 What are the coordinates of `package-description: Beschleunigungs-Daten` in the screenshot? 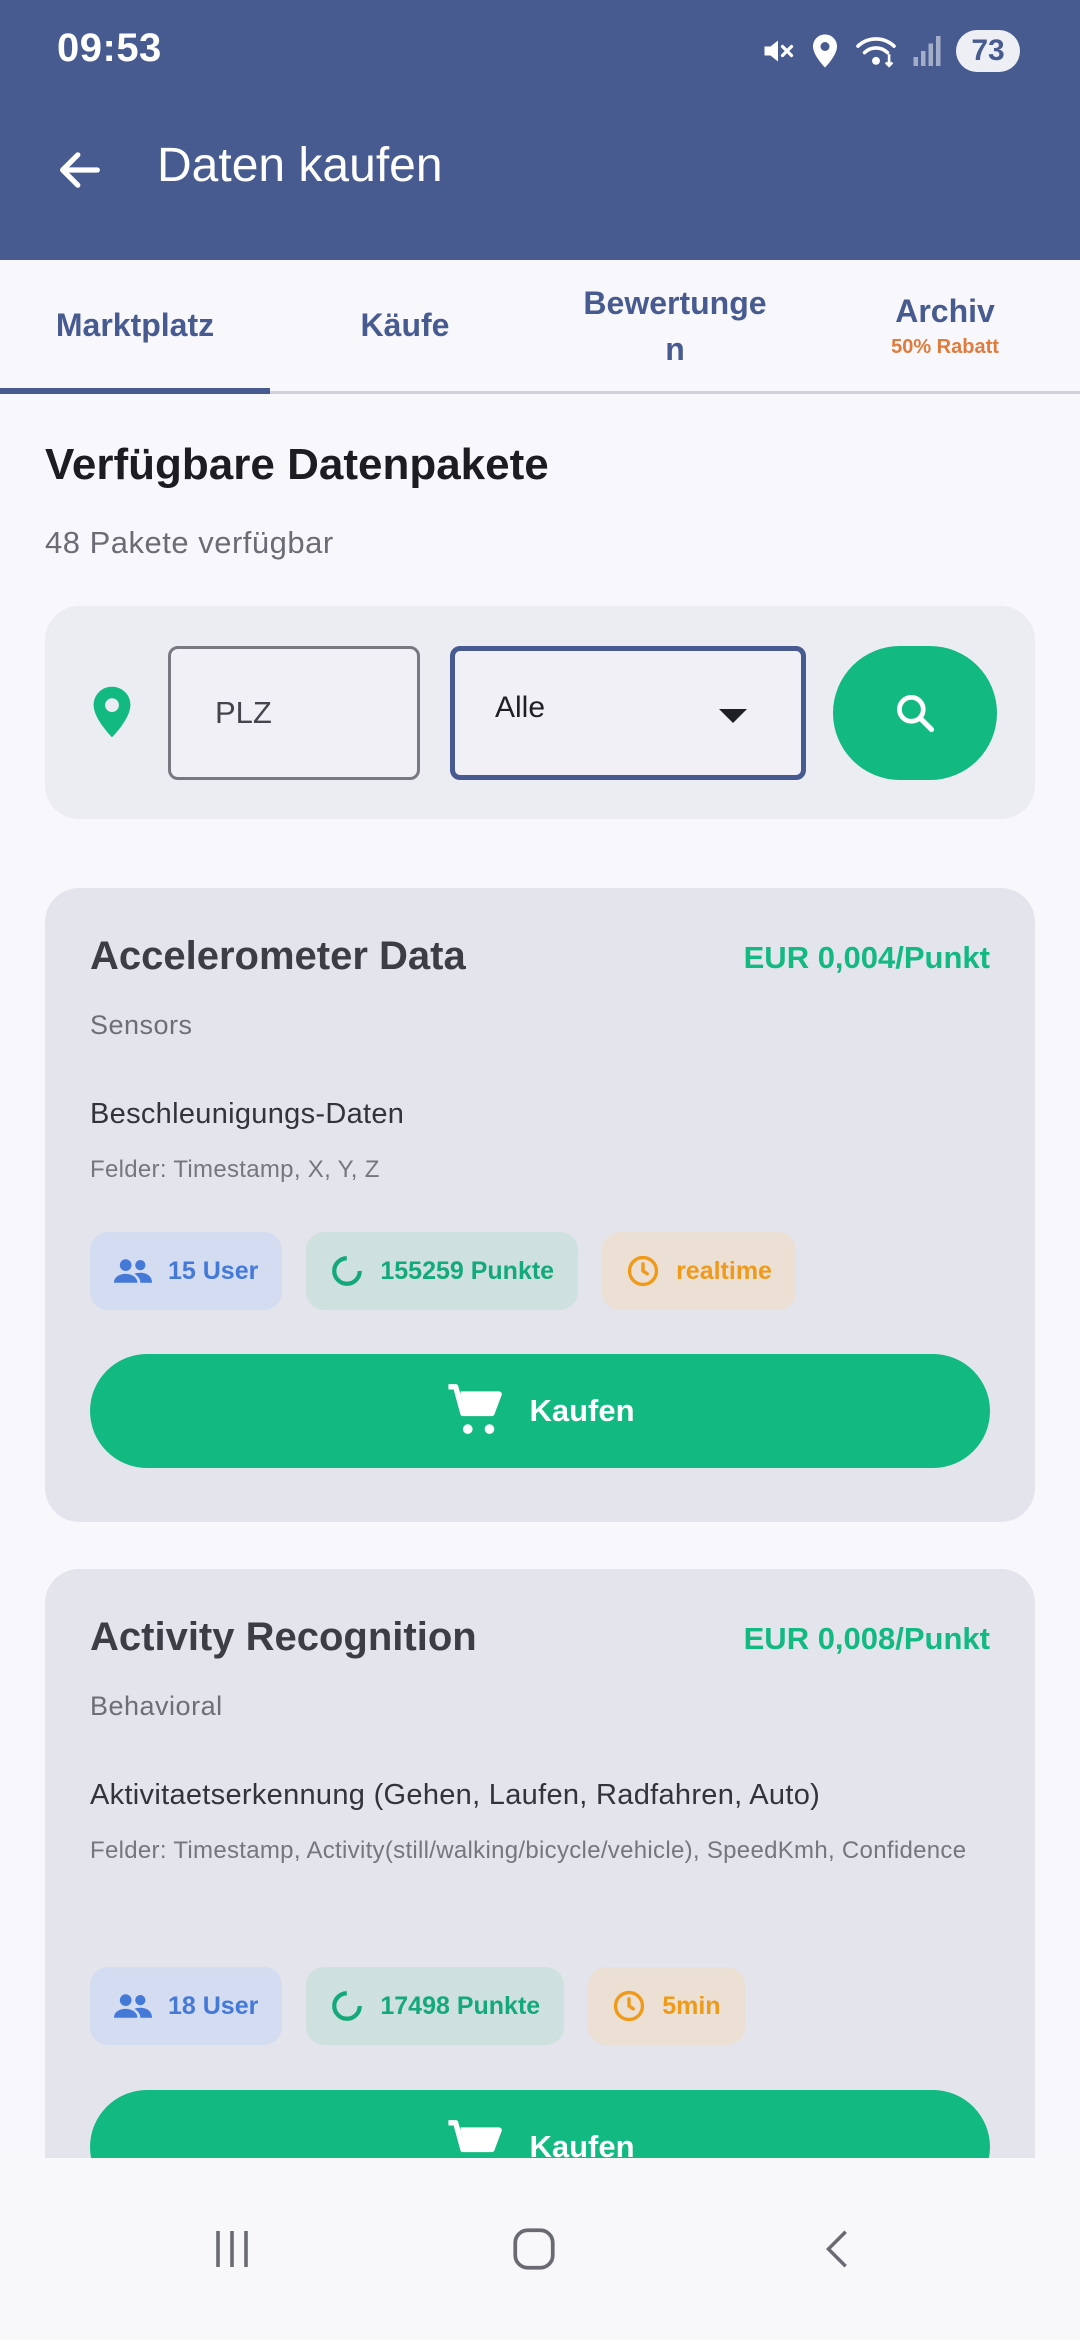 It's located at (247, 1114).